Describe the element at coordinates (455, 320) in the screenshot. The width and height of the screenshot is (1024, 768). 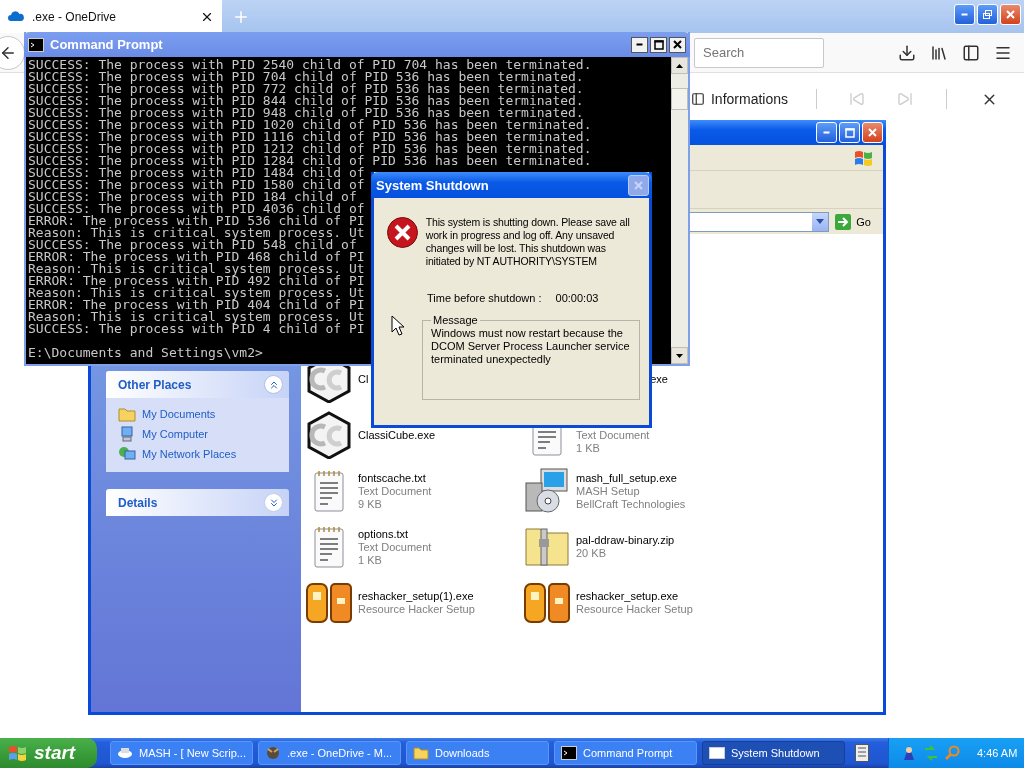
I see `group-label: Message` at that location.